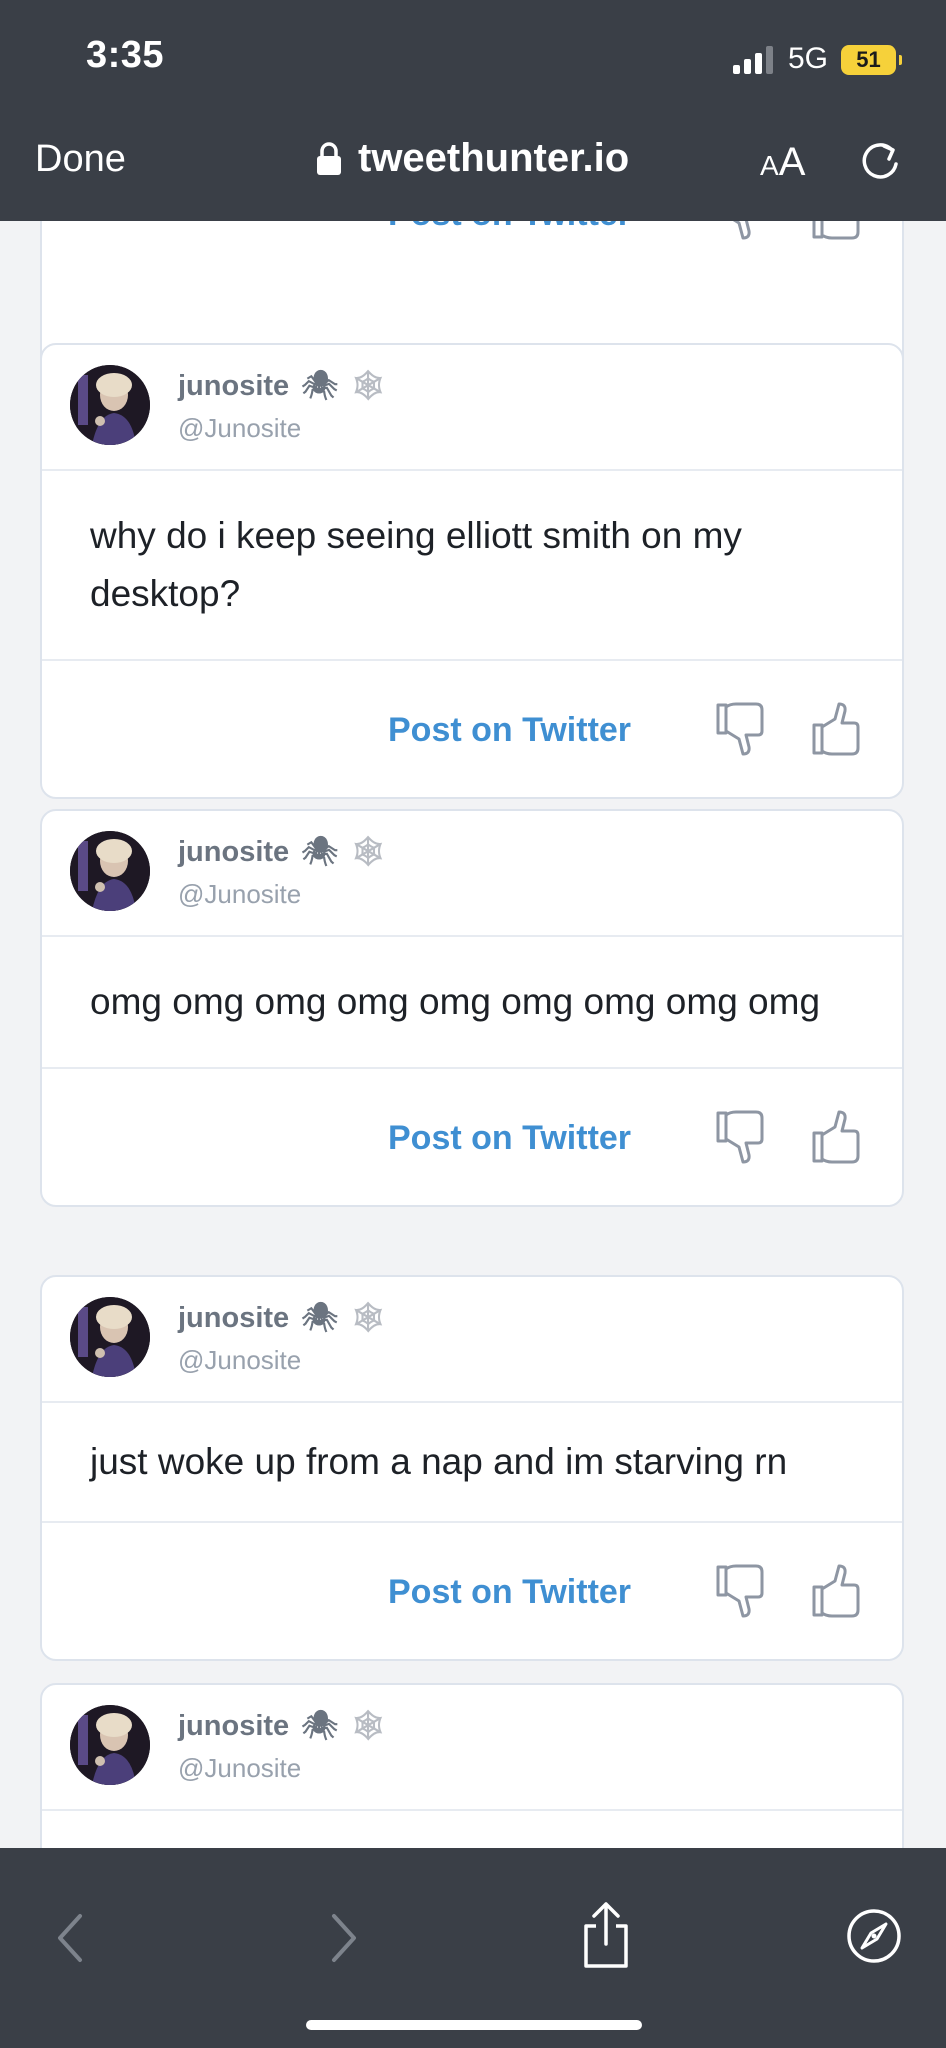 This screenshot has width=946, height=2048. I want to click on tweet-card: junosite 🕷 🕸 @Junosite, so click(472, 1765).